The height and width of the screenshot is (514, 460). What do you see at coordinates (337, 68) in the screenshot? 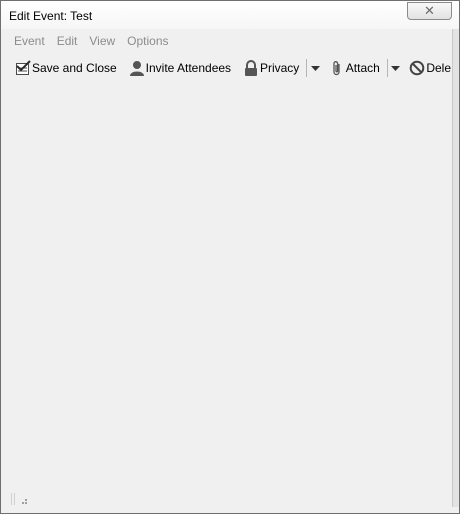
I see `paperclip-icon` at bounding box center [337, 68].